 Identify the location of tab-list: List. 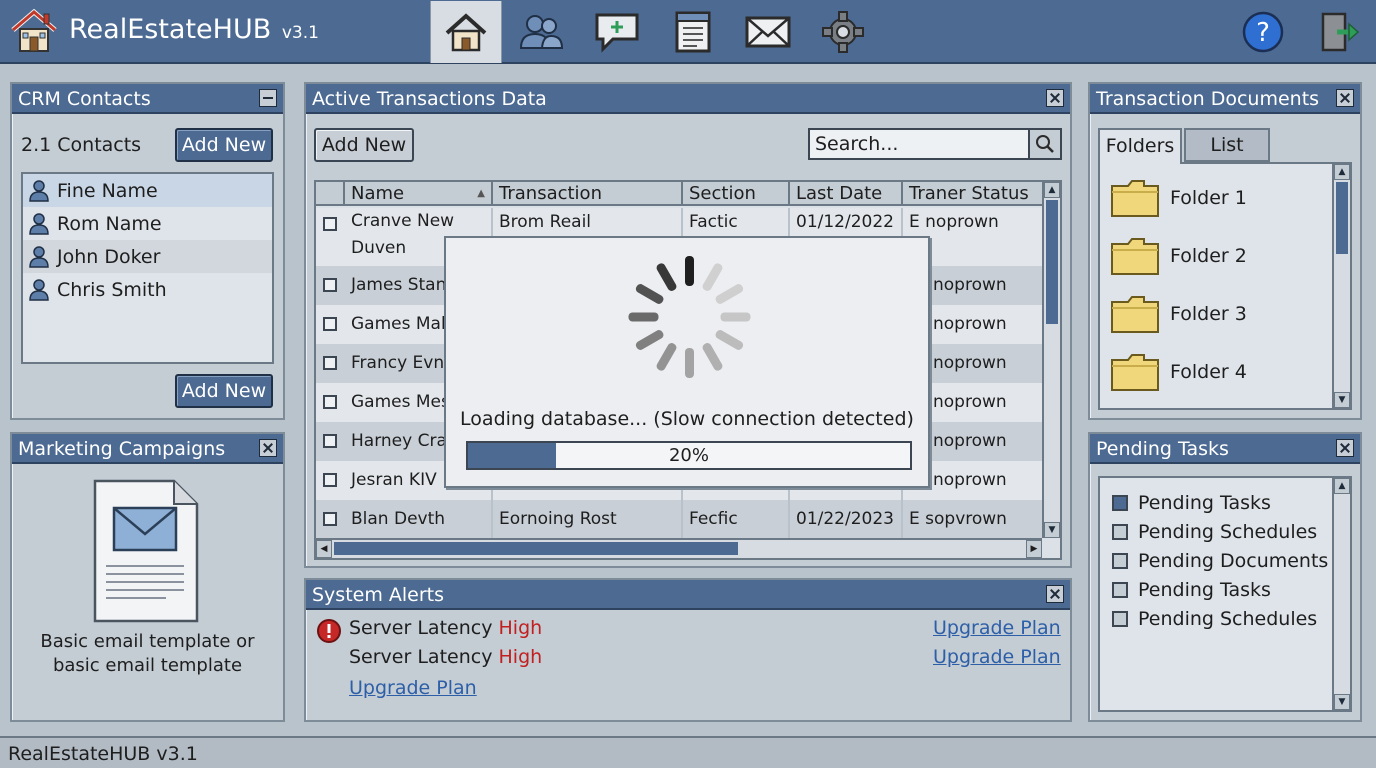
(1227, 145).